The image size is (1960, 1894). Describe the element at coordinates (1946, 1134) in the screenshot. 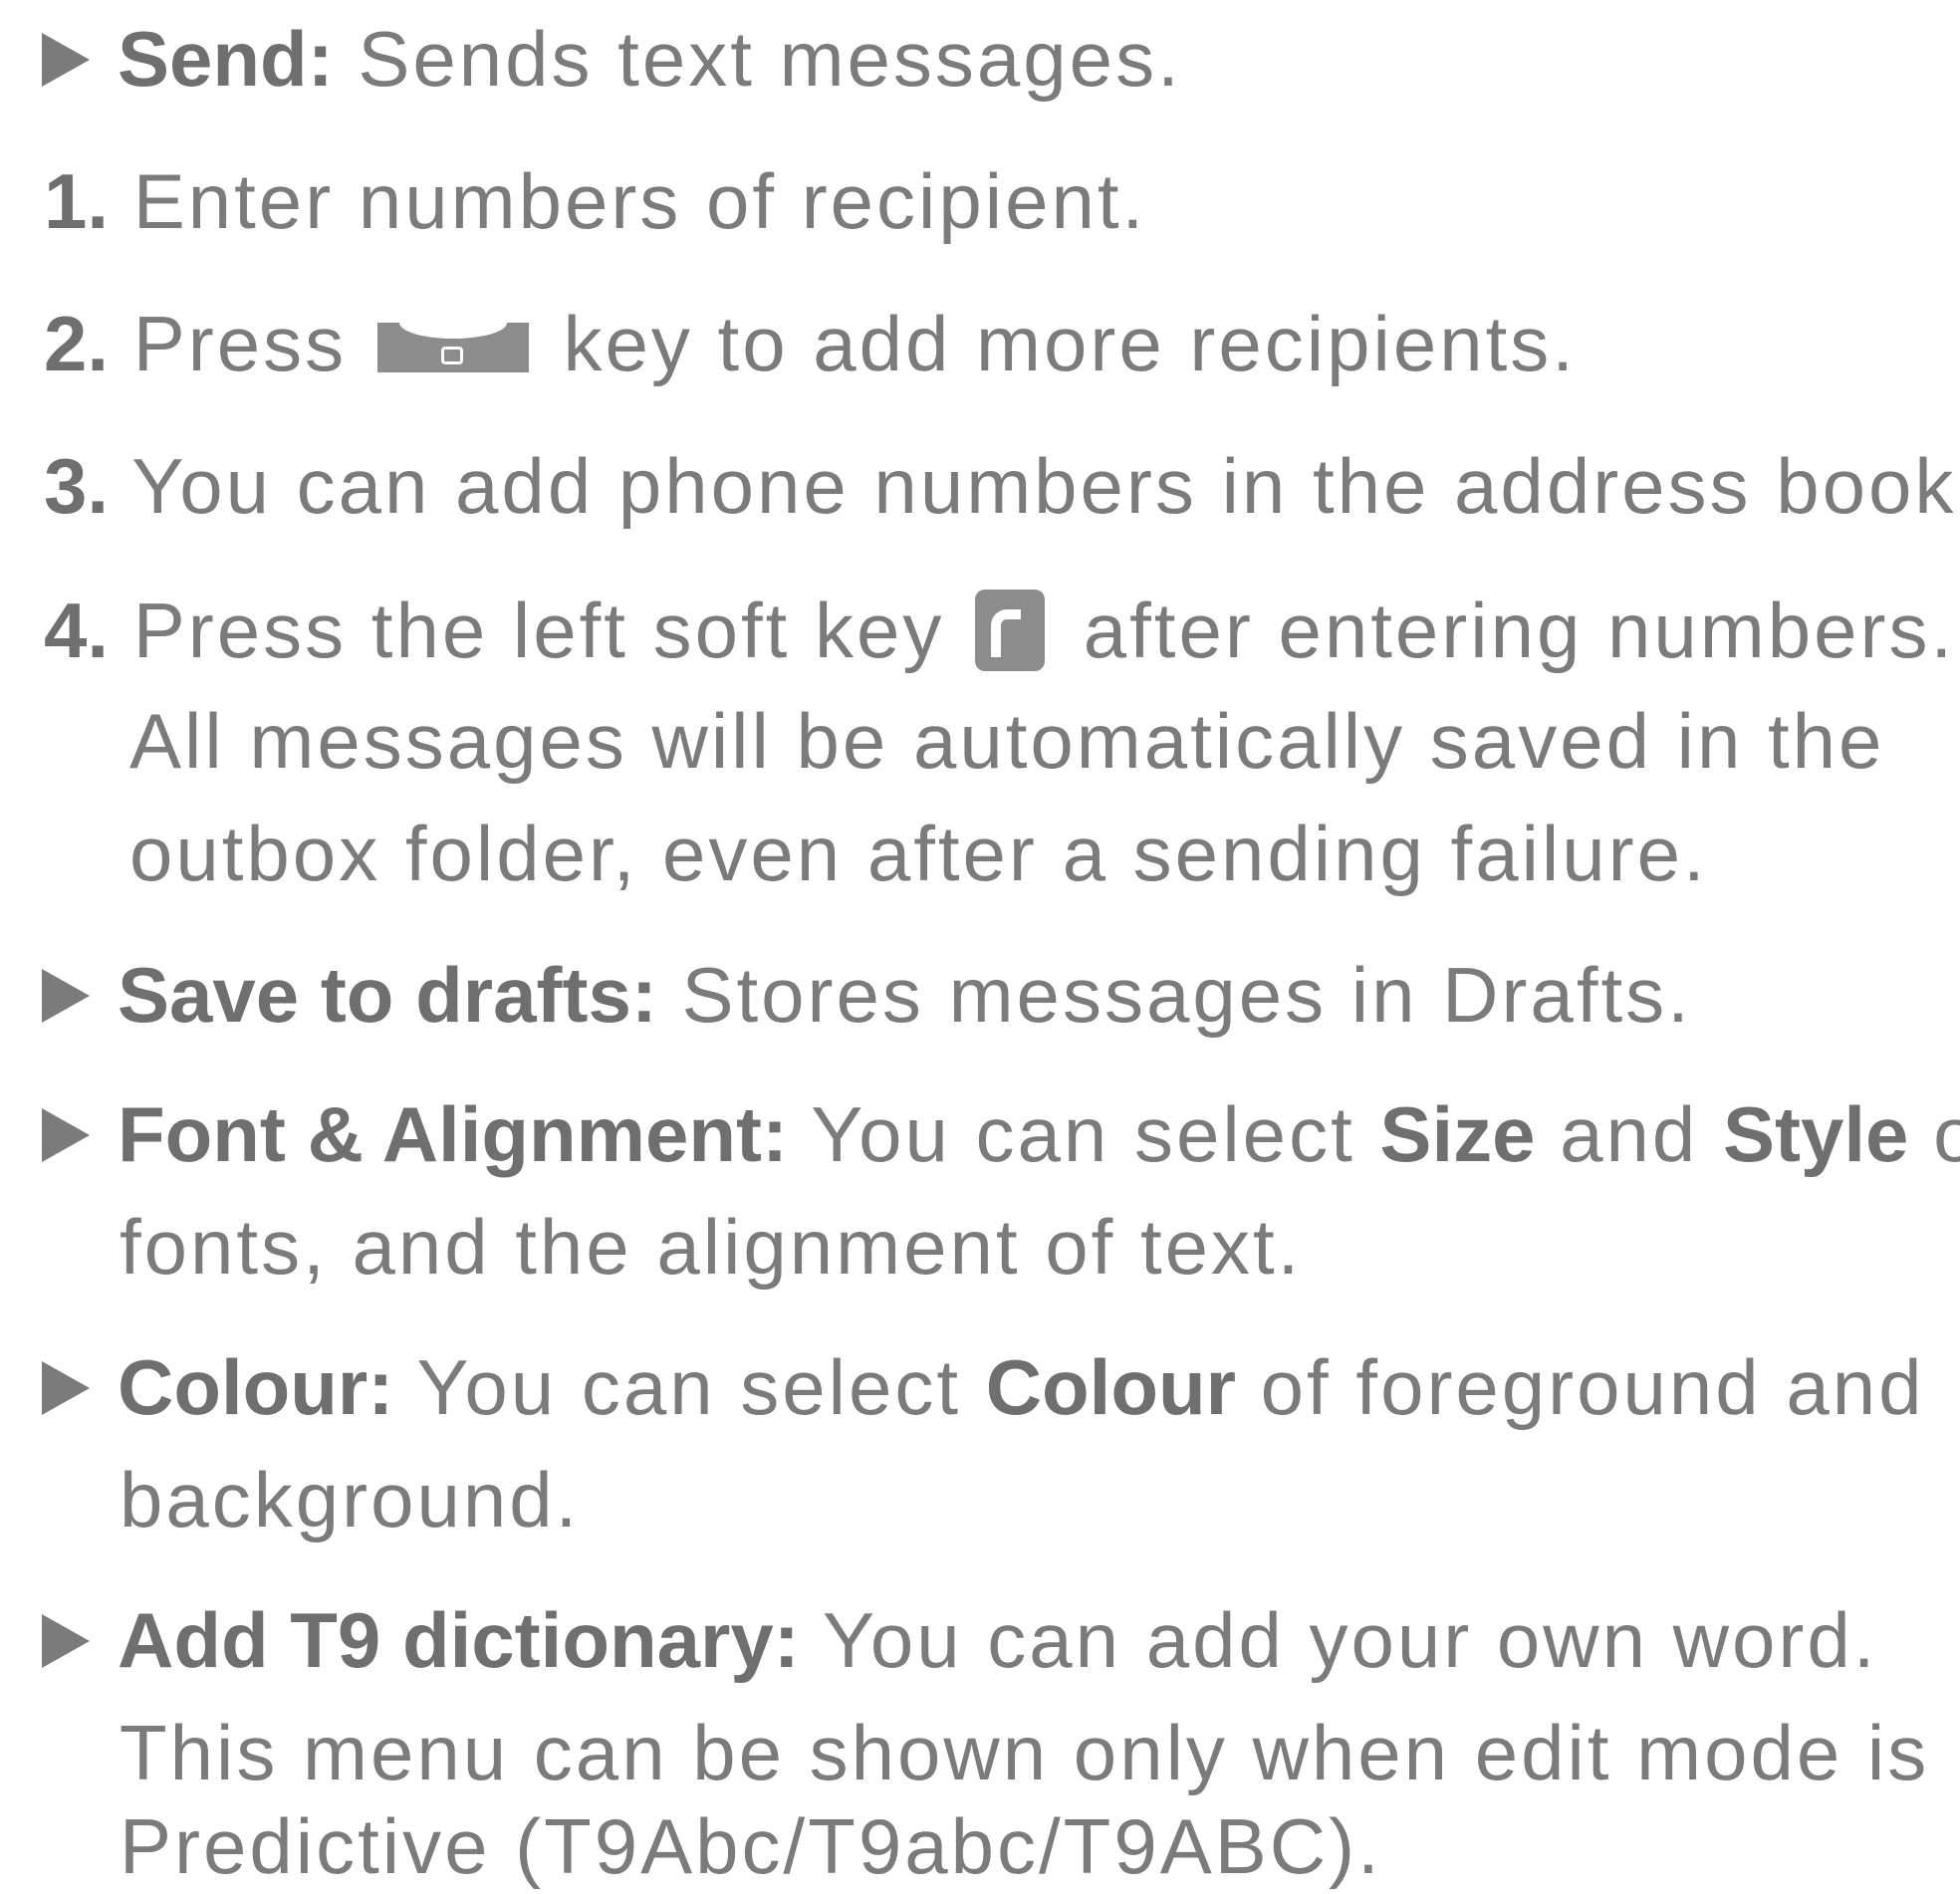

I see `font-desc: of` at that location.